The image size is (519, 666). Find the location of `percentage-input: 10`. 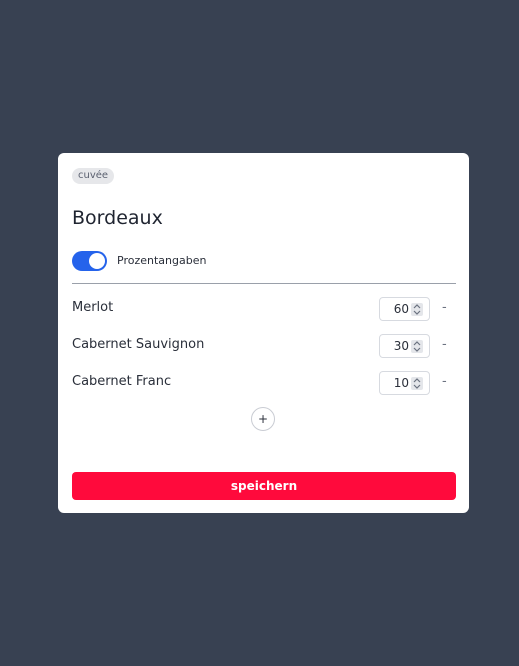

percentage-input: 10 is located at coordinates (404, 383).